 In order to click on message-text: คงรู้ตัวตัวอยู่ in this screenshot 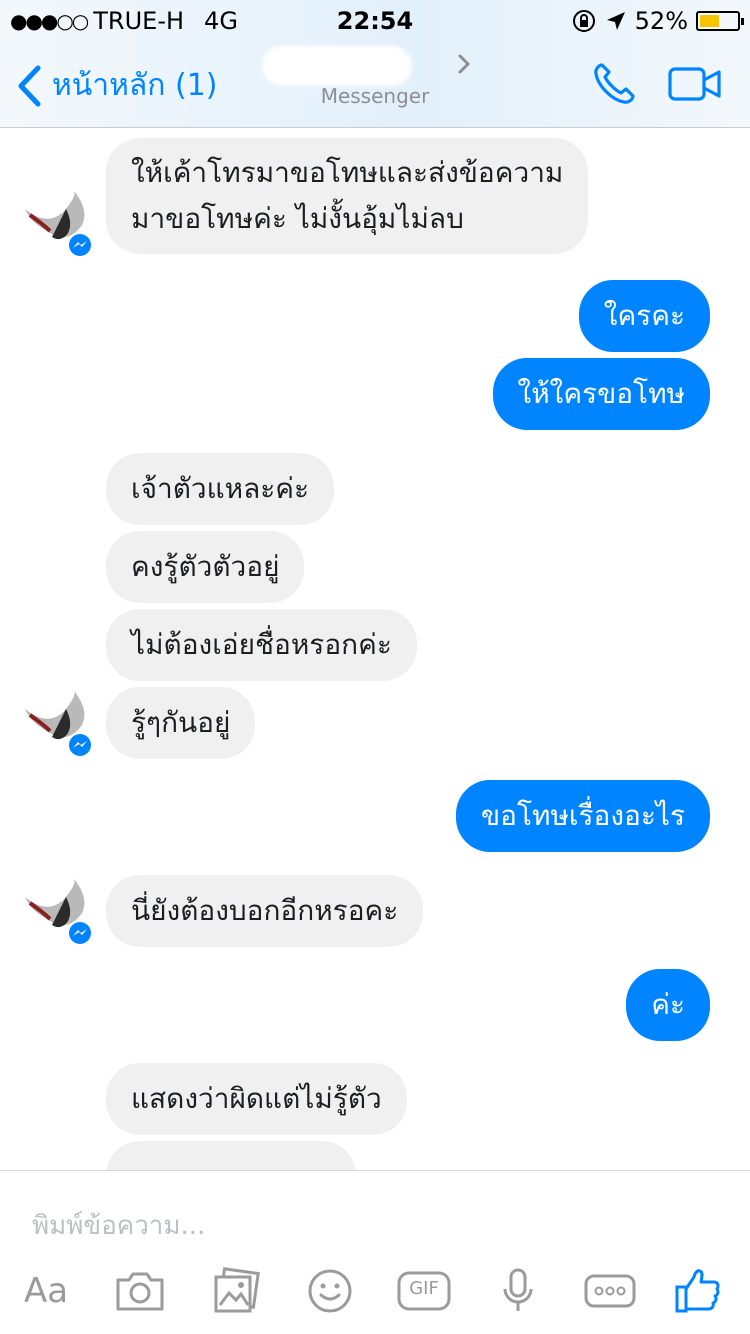, I will do `click(205, 566)`.